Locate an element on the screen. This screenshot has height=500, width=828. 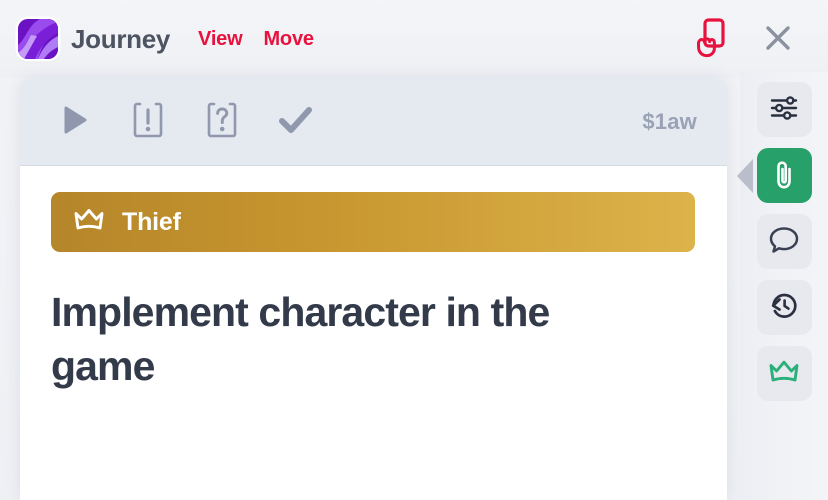
blocker-icon is located at coordinates (148, 121).